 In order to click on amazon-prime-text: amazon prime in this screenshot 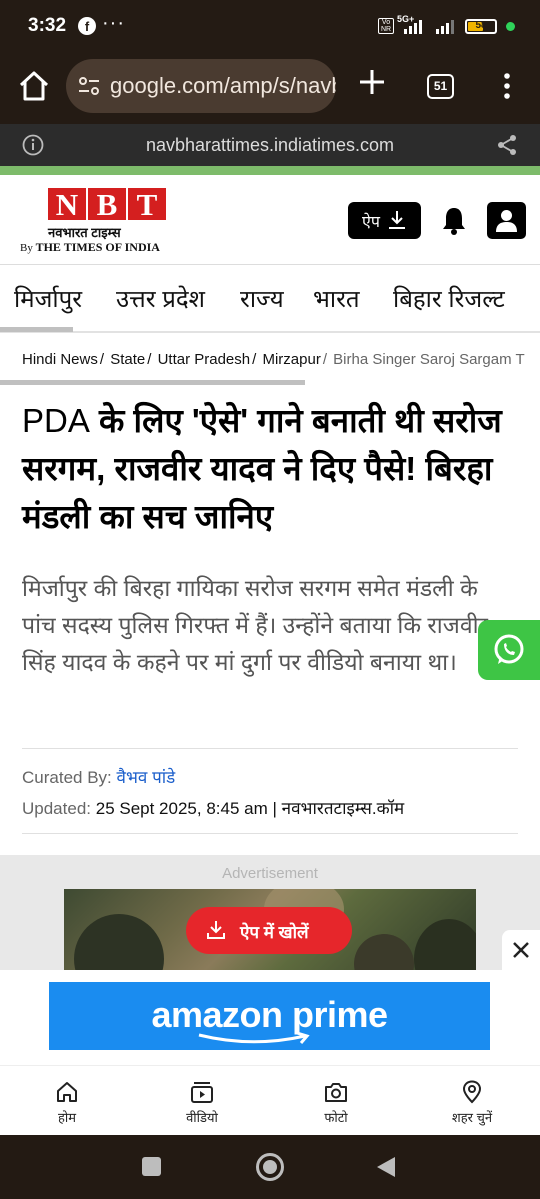, I will do `click(269, 1014)`.